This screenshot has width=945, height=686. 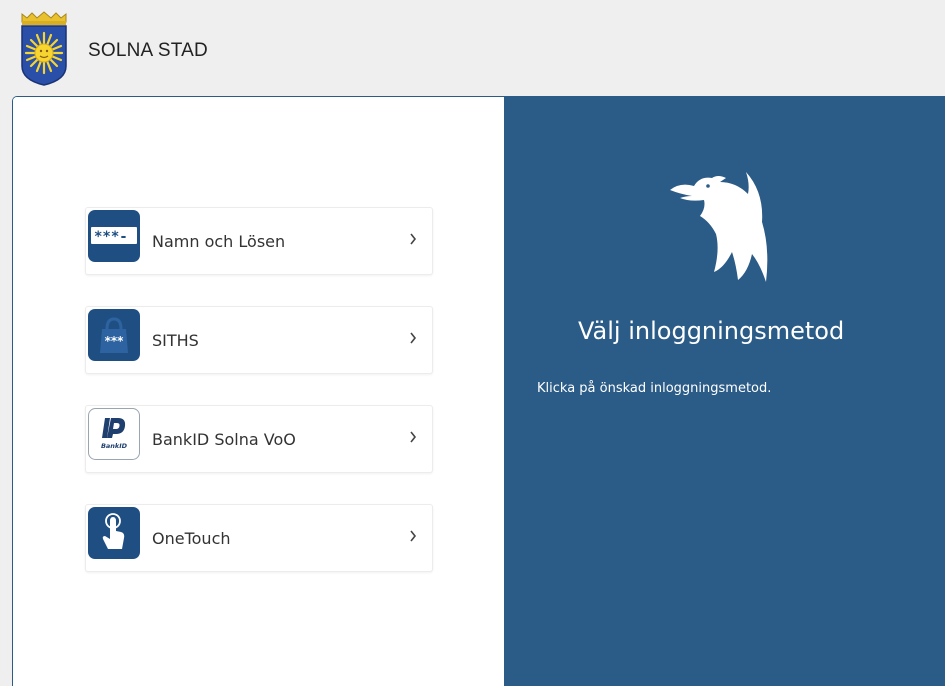 I want to click on bird-icon, so click(x=719, y=227).